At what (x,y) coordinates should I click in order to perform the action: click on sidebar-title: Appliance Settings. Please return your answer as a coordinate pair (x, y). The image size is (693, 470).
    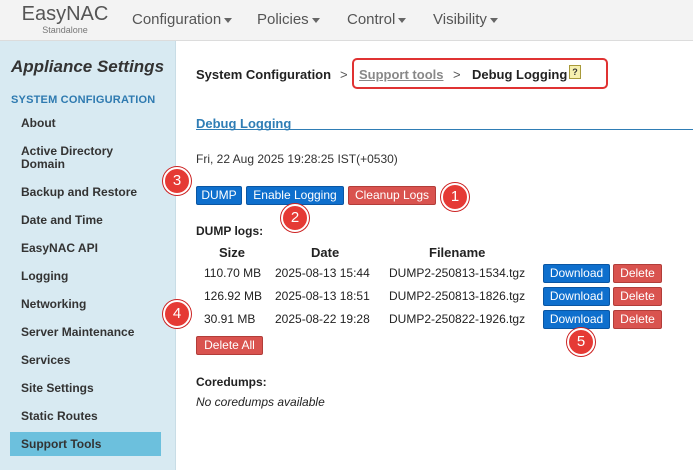
    Looking at the image, I should click on (88, 66).